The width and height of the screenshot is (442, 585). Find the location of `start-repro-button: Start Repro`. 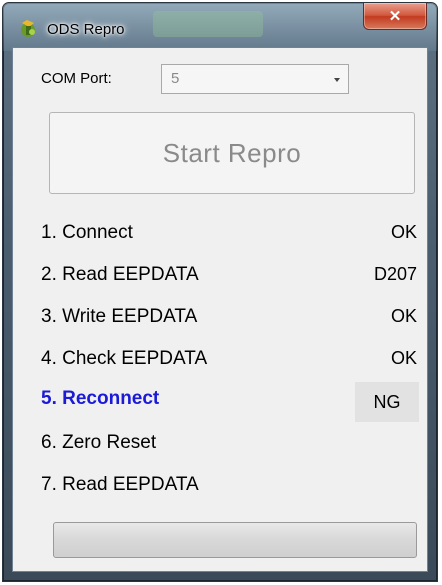

start-repro-button: Start Repro is located at coordinates (232, 153).